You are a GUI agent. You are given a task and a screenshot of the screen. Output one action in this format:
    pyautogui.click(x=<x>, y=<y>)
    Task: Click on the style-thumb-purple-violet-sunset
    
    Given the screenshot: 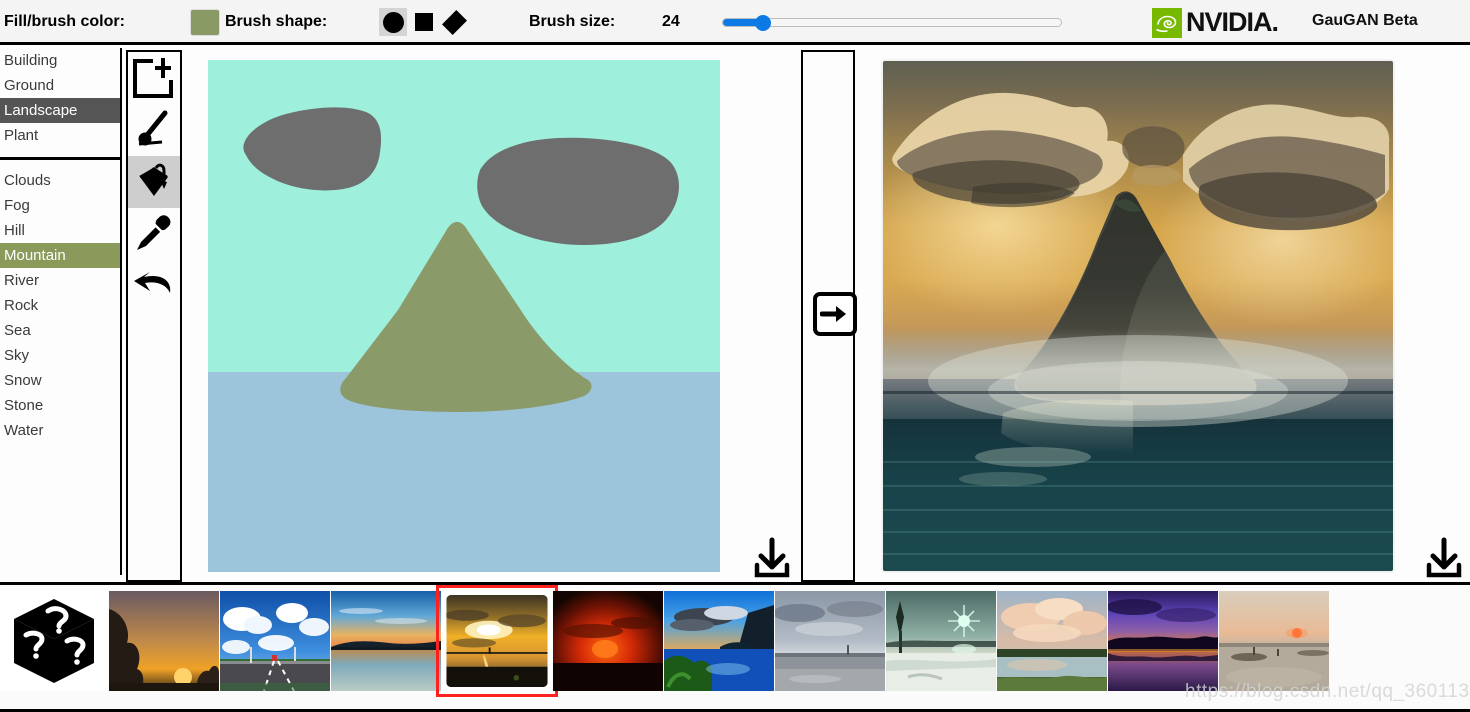 What is the action you would take?
    pyautogui.click(x=1163, y=641)
    